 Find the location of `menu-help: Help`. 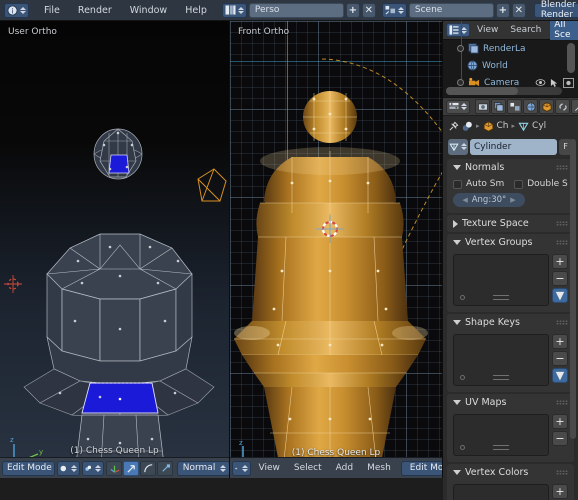

menu-help: Help is located at coordinates (196, 10).